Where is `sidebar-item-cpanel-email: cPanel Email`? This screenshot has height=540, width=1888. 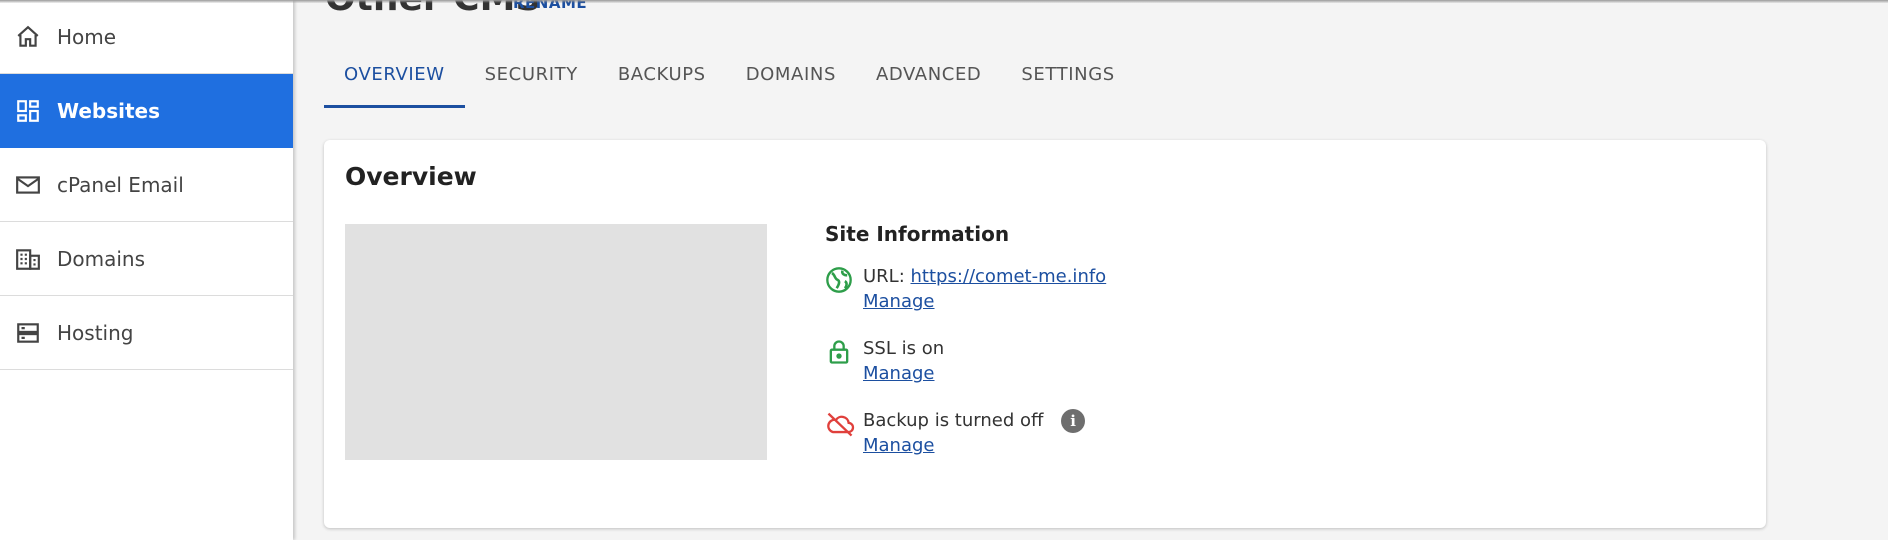 sidebar-item-cpanel-email: cPanel Email is located at coordinates (146, 185).